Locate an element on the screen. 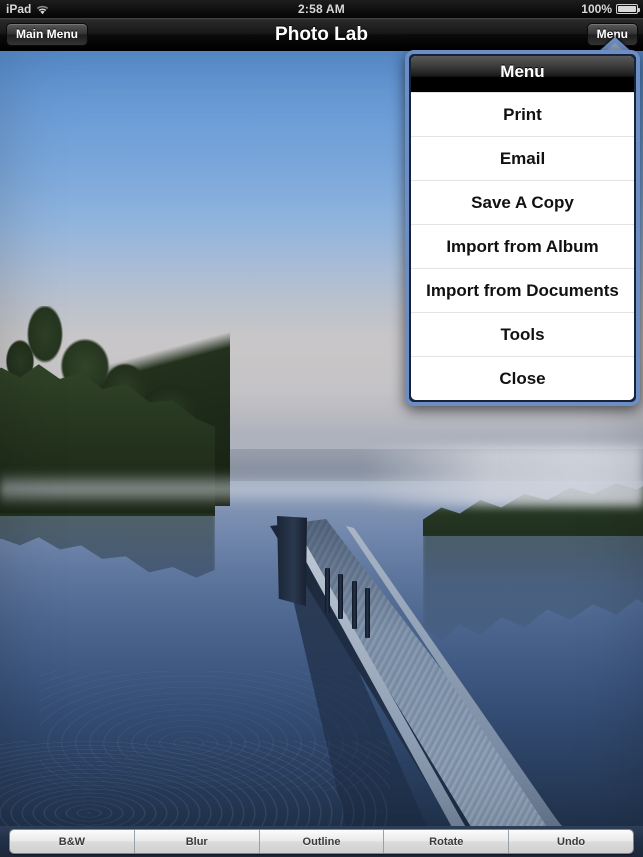  menu-item-close: Close is located at coordinates (522, 378).